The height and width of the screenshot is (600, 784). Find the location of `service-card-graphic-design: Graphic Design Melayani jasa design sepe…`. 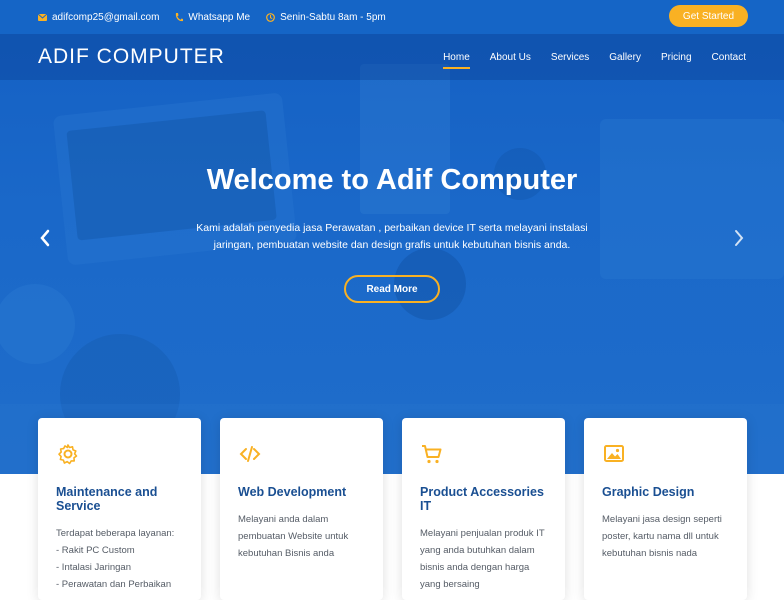

service-card-graphic-design: Graphic Design Melayani jasa design sepe… is located at coordinates (665, 509).